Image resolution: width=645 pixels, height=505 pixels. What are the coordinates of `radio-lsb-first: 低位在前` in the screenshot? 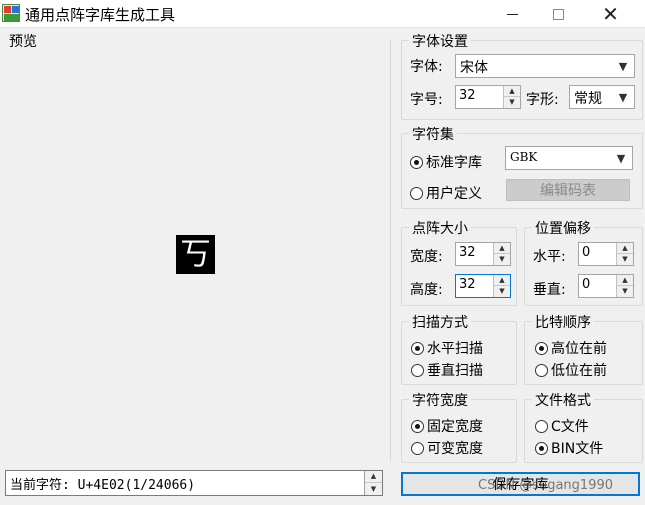 It's located at (571, 370).